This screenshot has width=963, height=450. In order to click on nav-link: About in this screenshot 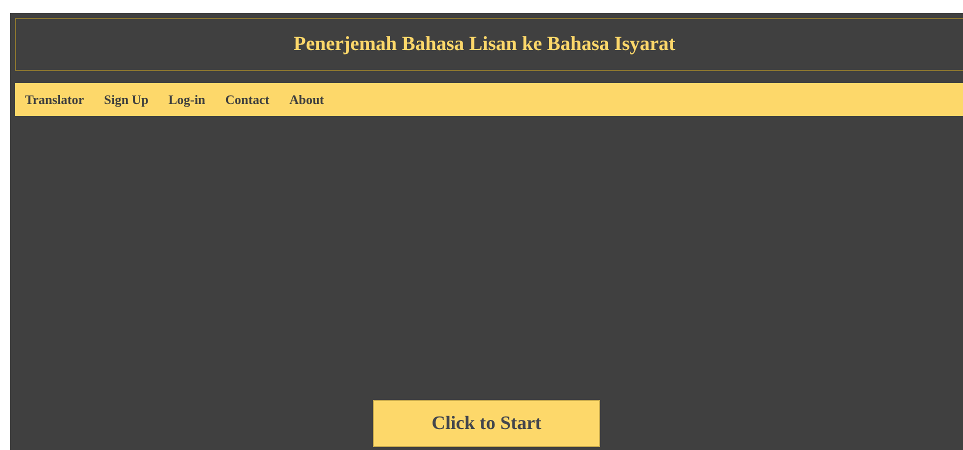, I will do `click(306, 100)`.